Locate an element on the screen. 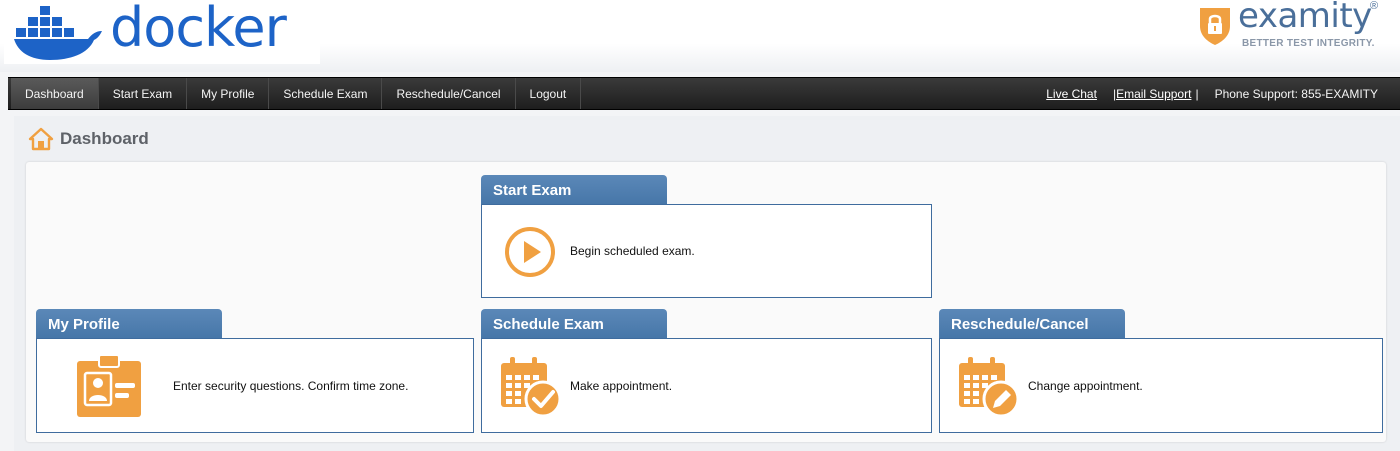  page-title: Dashboard is located at coordinates (88, 139).